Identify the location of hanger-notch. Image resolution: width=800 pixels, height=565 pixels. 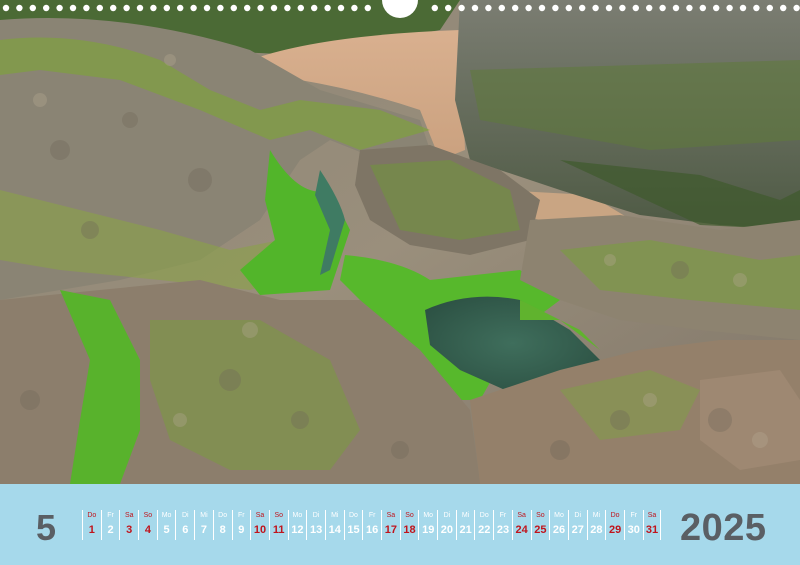
(400, 9).